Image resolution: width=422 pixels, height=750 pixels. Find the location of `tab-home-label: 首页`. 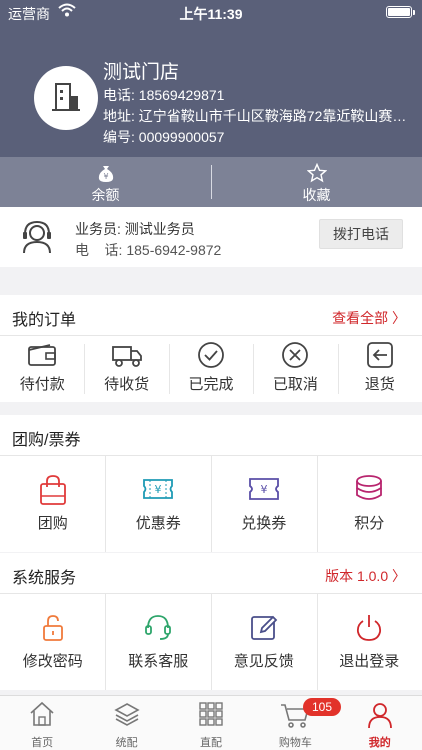

tab-home-label: 首页 is located at coordinates (42, 743).